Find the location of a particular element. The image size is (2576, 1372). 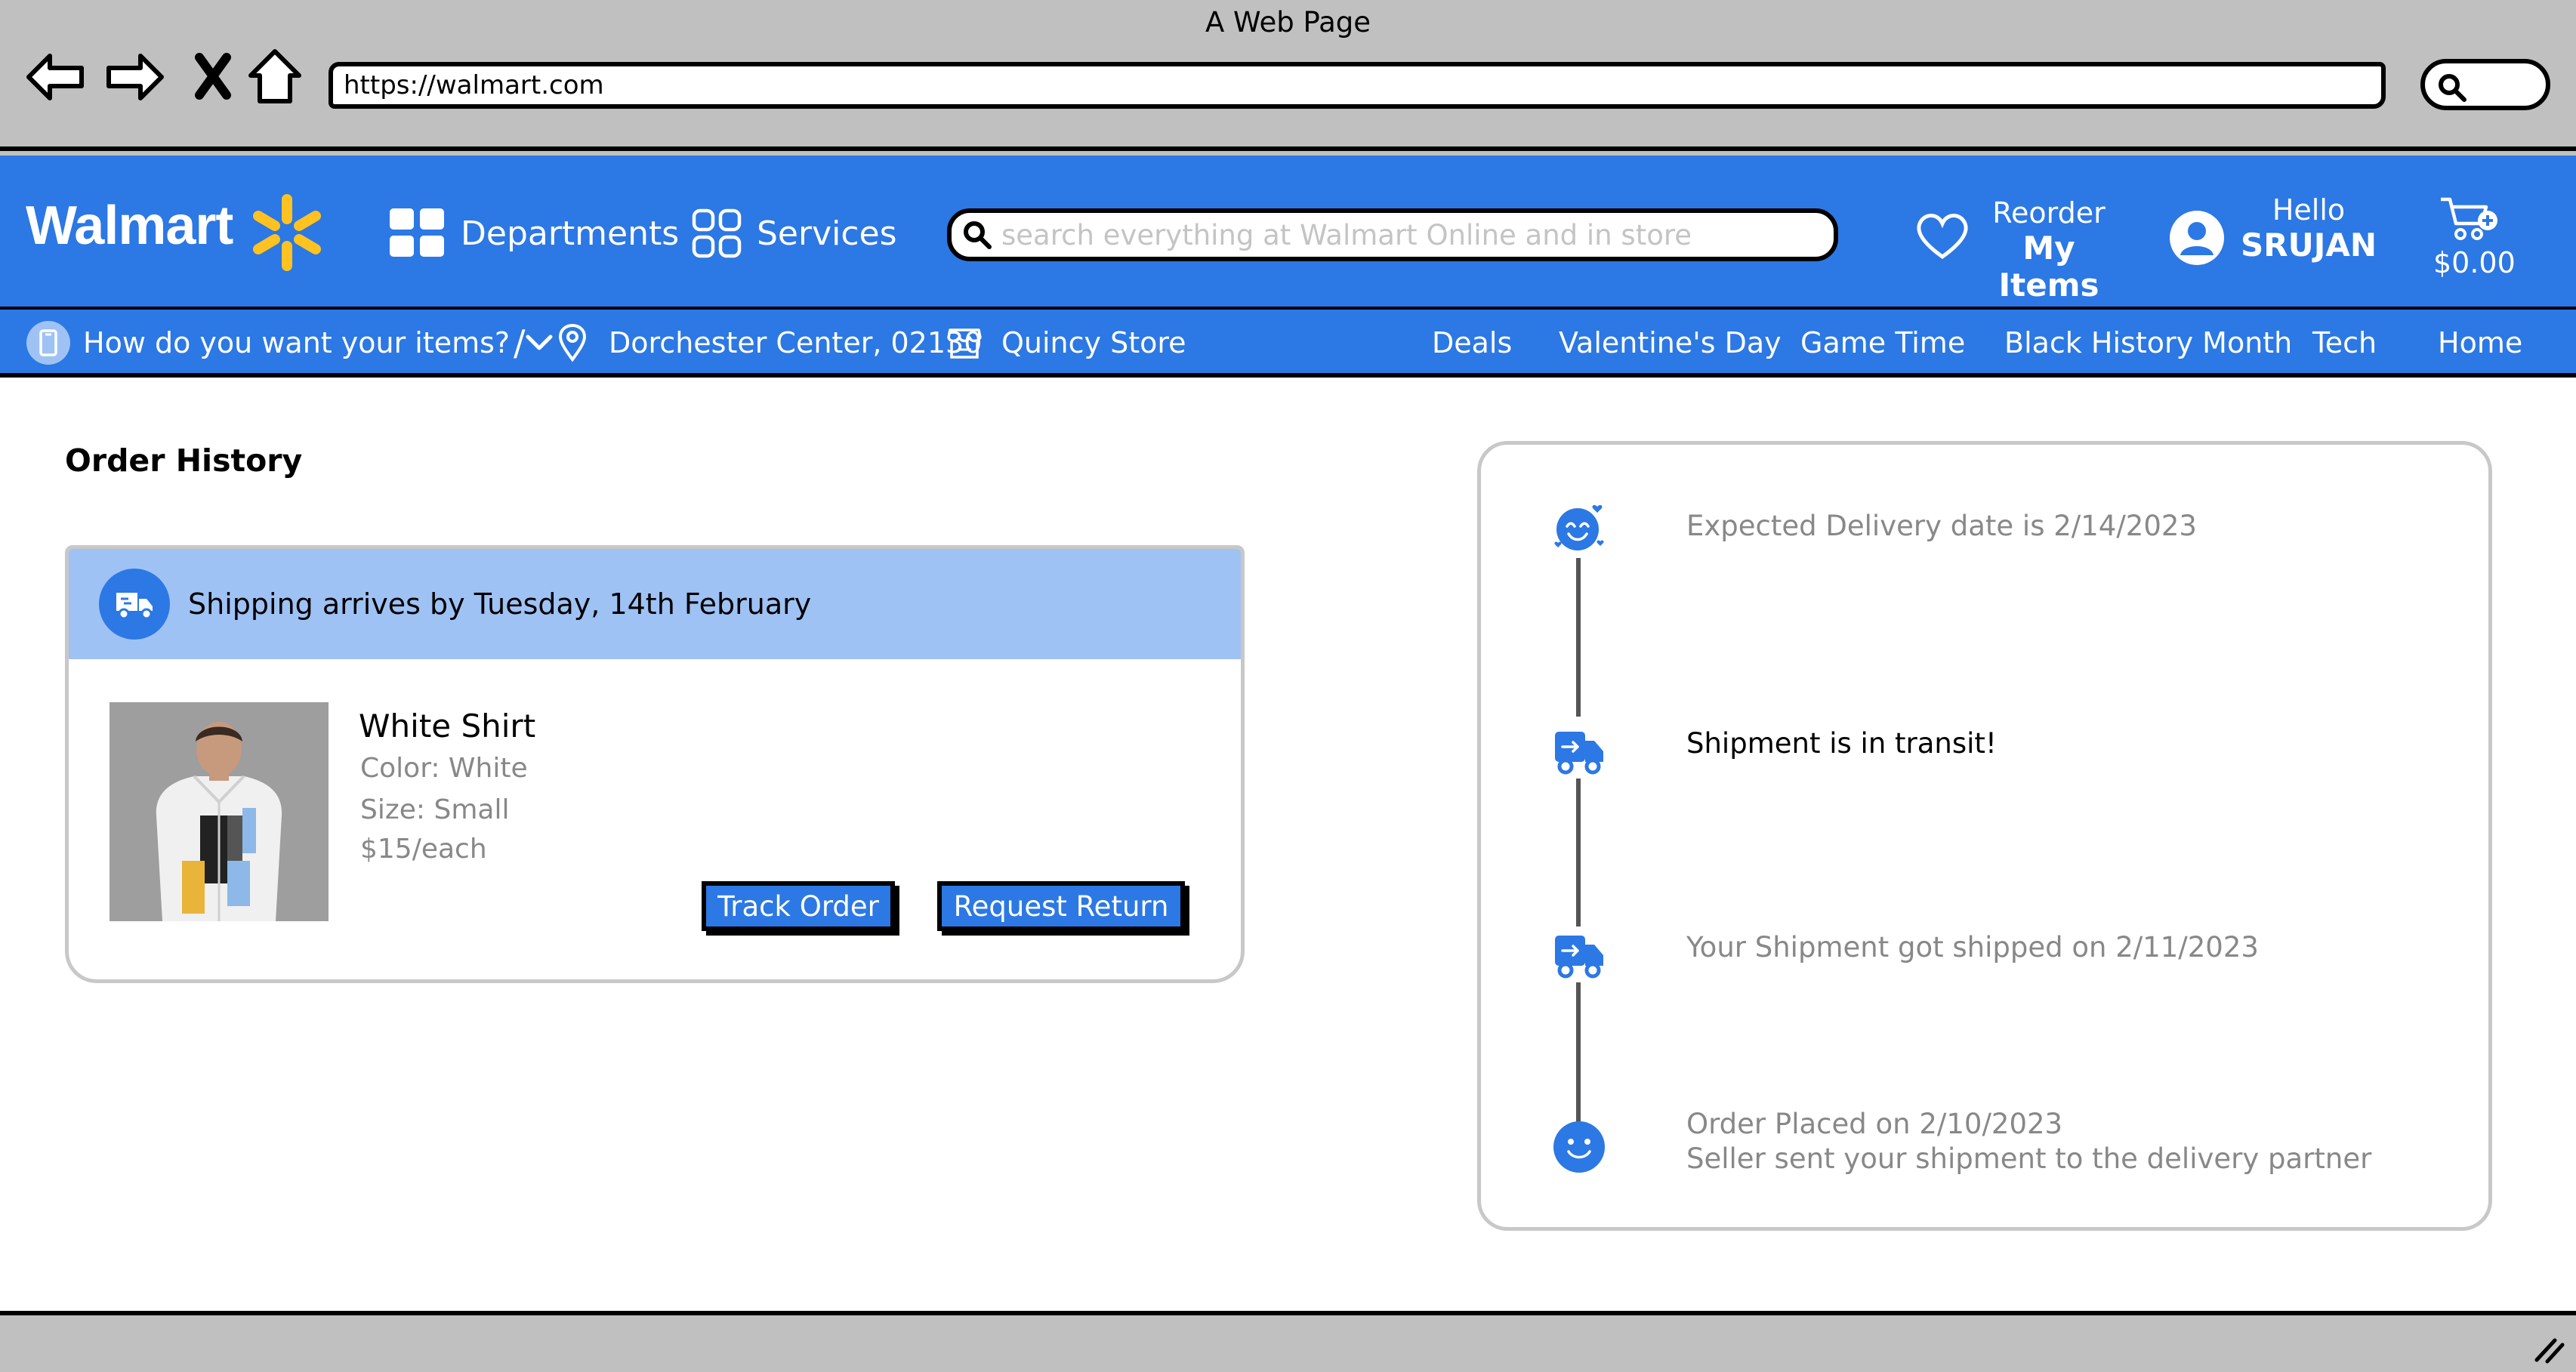

nav-link-home: Home is located at coordinates (2480, 343).